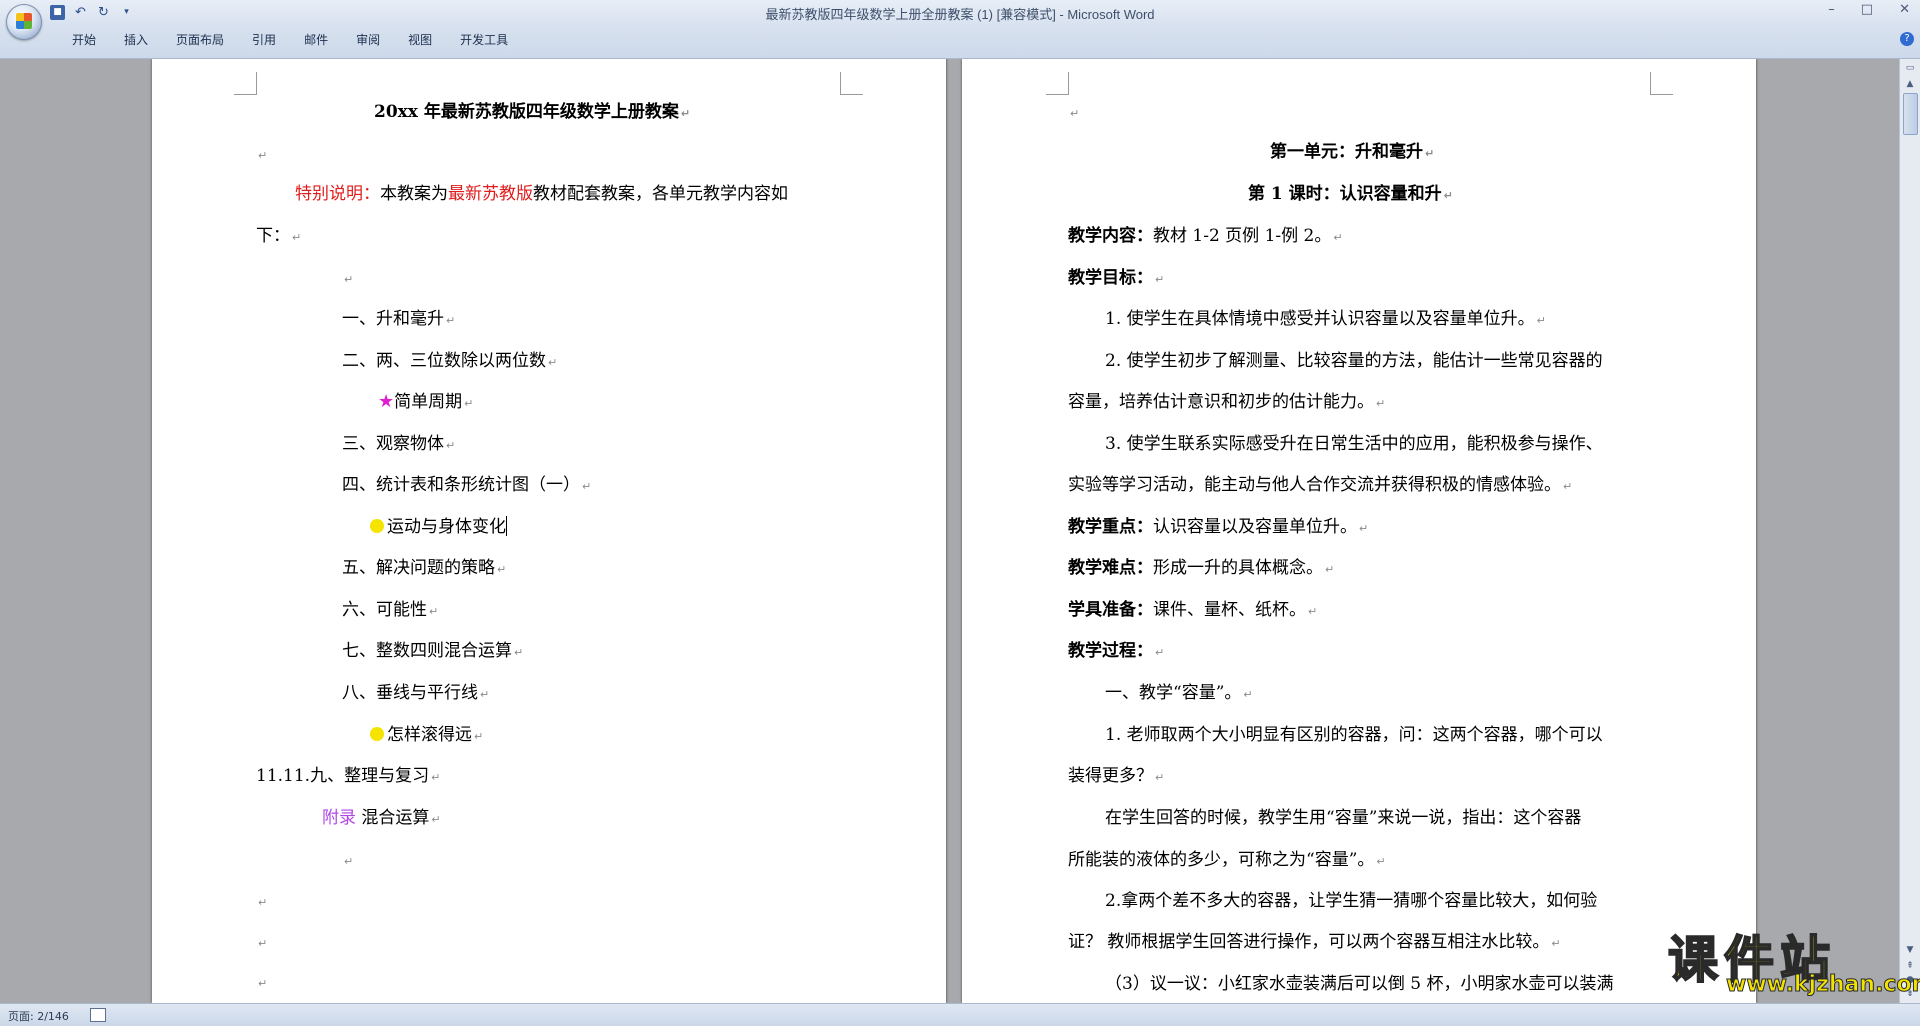  I want to click on process-text: 证？ 教师根据学生回答进行操作，可以两个容器互相注水比较。, so click(1309, 942).